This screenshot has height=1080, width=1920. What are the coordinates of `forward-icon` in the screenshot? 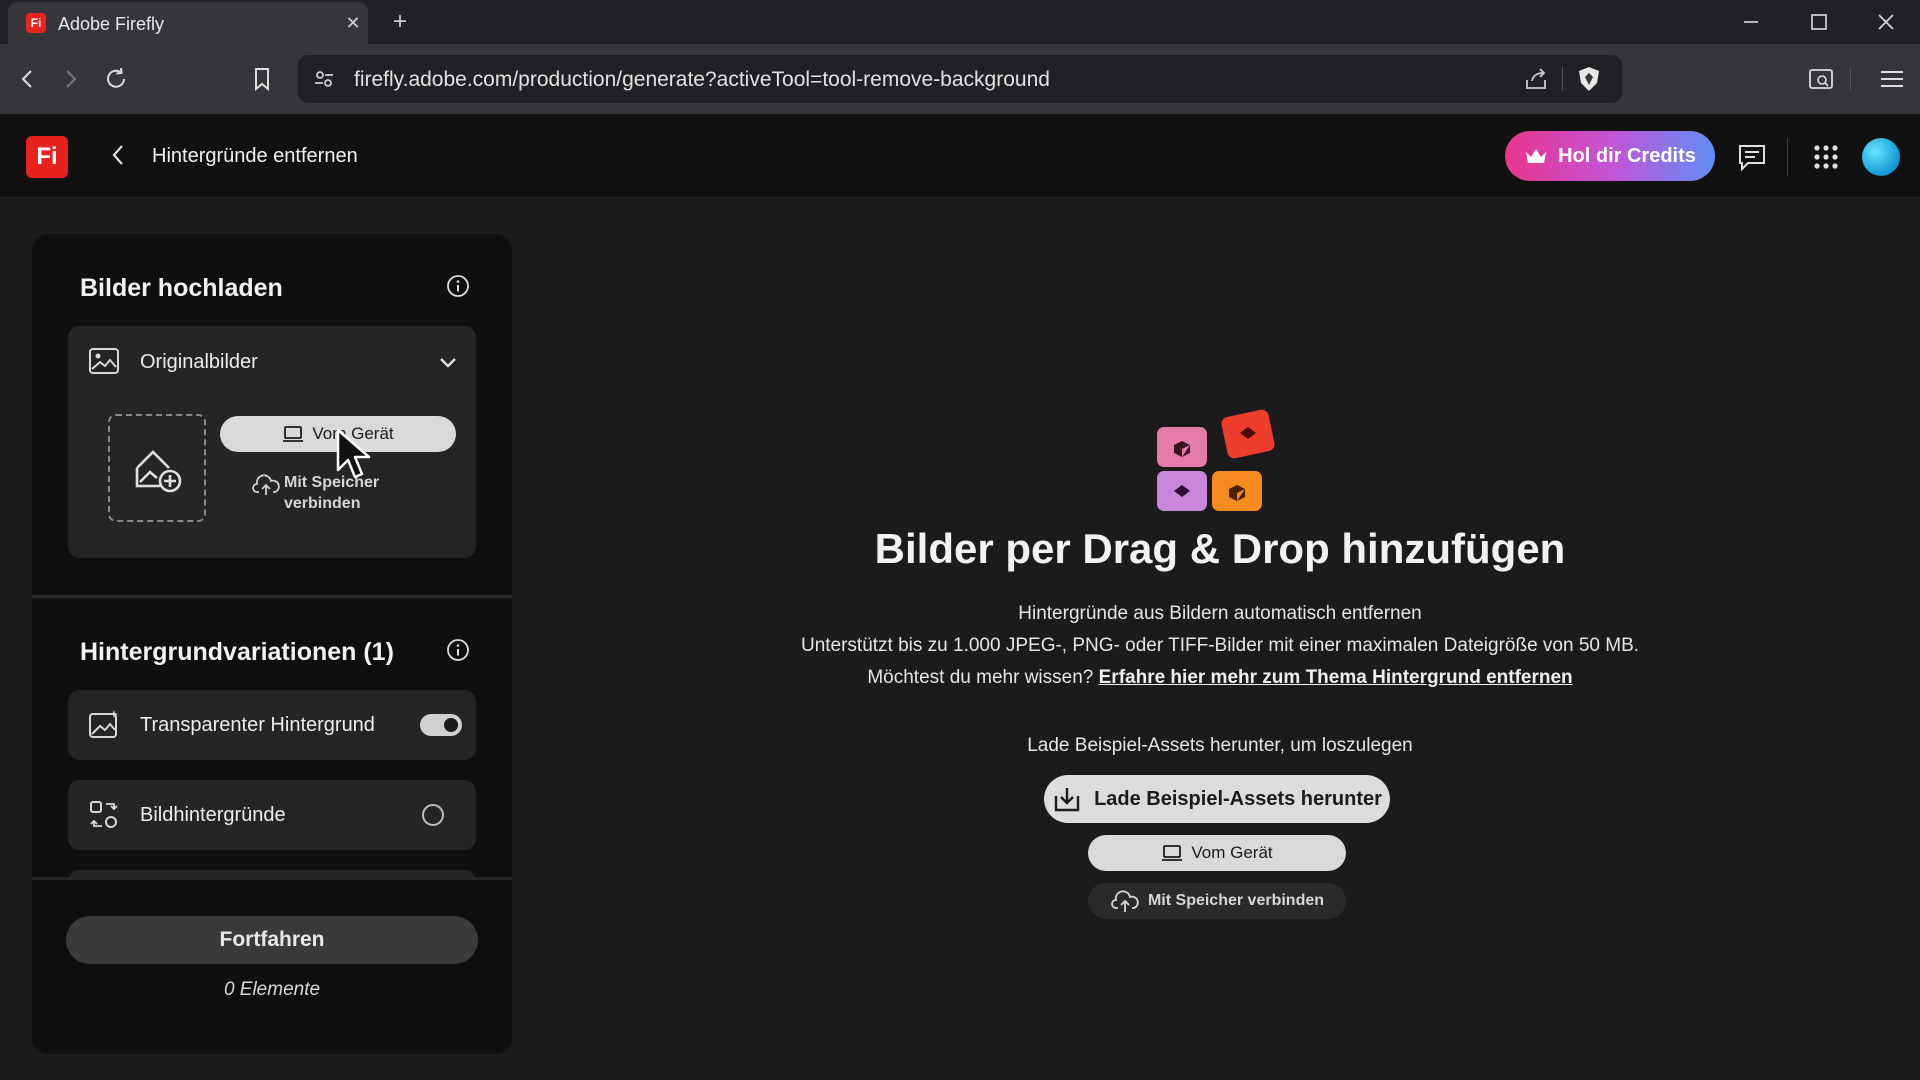 It's located at (70, 79).